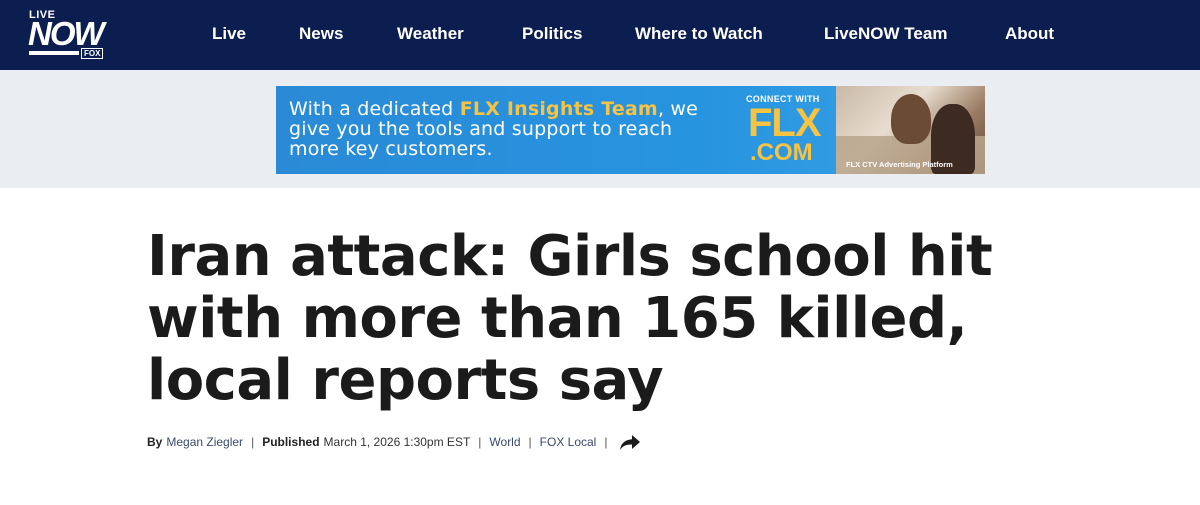  What do you see at coordinates (204, 442) in the screenshot?
I see `author-link: Megan Ziegler` at bounding box center [204, 442].